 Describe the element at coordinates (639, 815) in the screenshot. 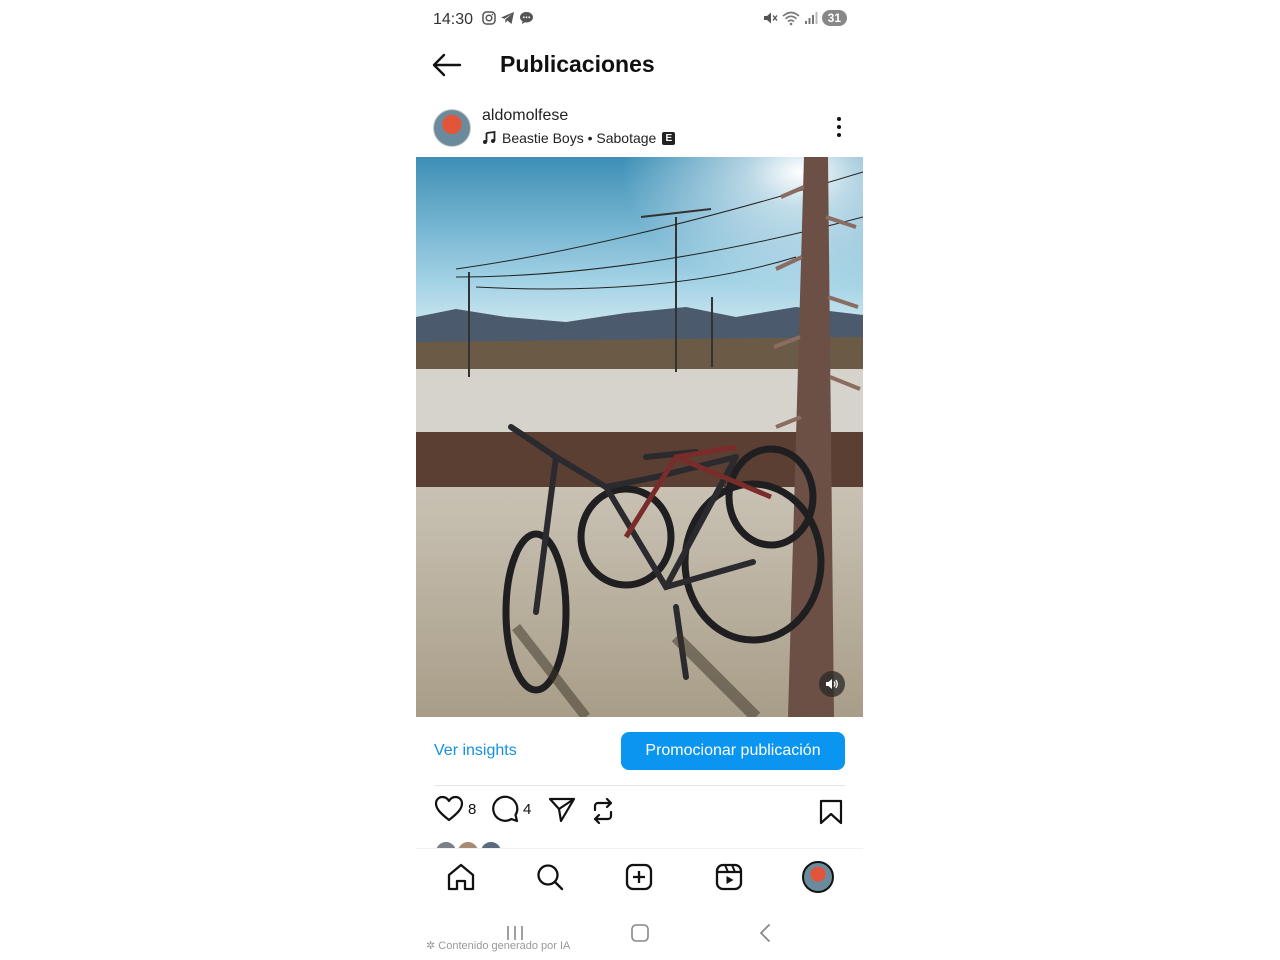

I see `post-actions: 8 4` at that location.